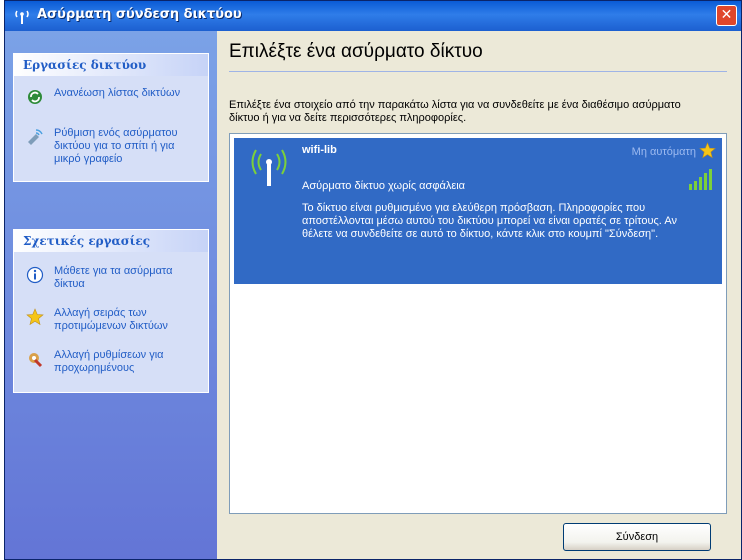  I want to click on task-label: Αλλαγή ρυθμίσεων για προχωρημένους, so click(109, 361).